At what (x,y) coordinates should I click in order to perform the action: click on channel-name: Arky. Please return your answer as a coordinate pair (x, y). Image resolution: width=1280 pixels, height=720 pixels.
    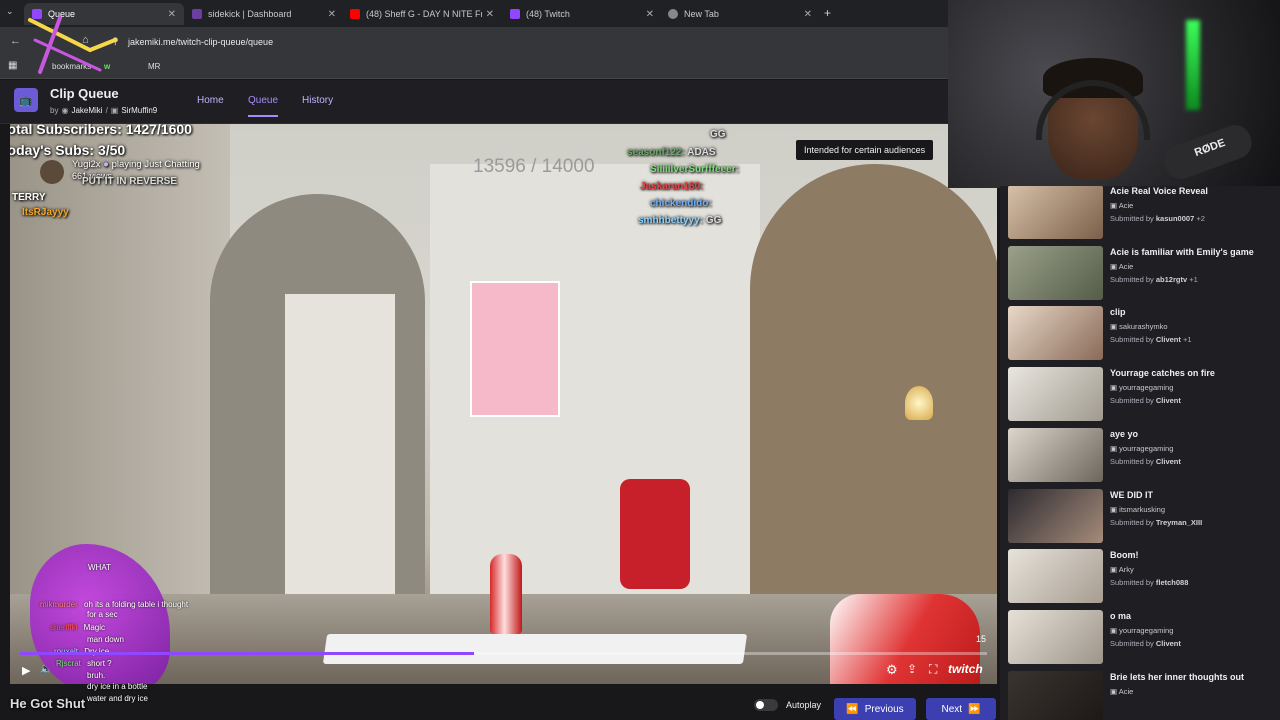
    Looking at the image, I should click on (1126, 570).